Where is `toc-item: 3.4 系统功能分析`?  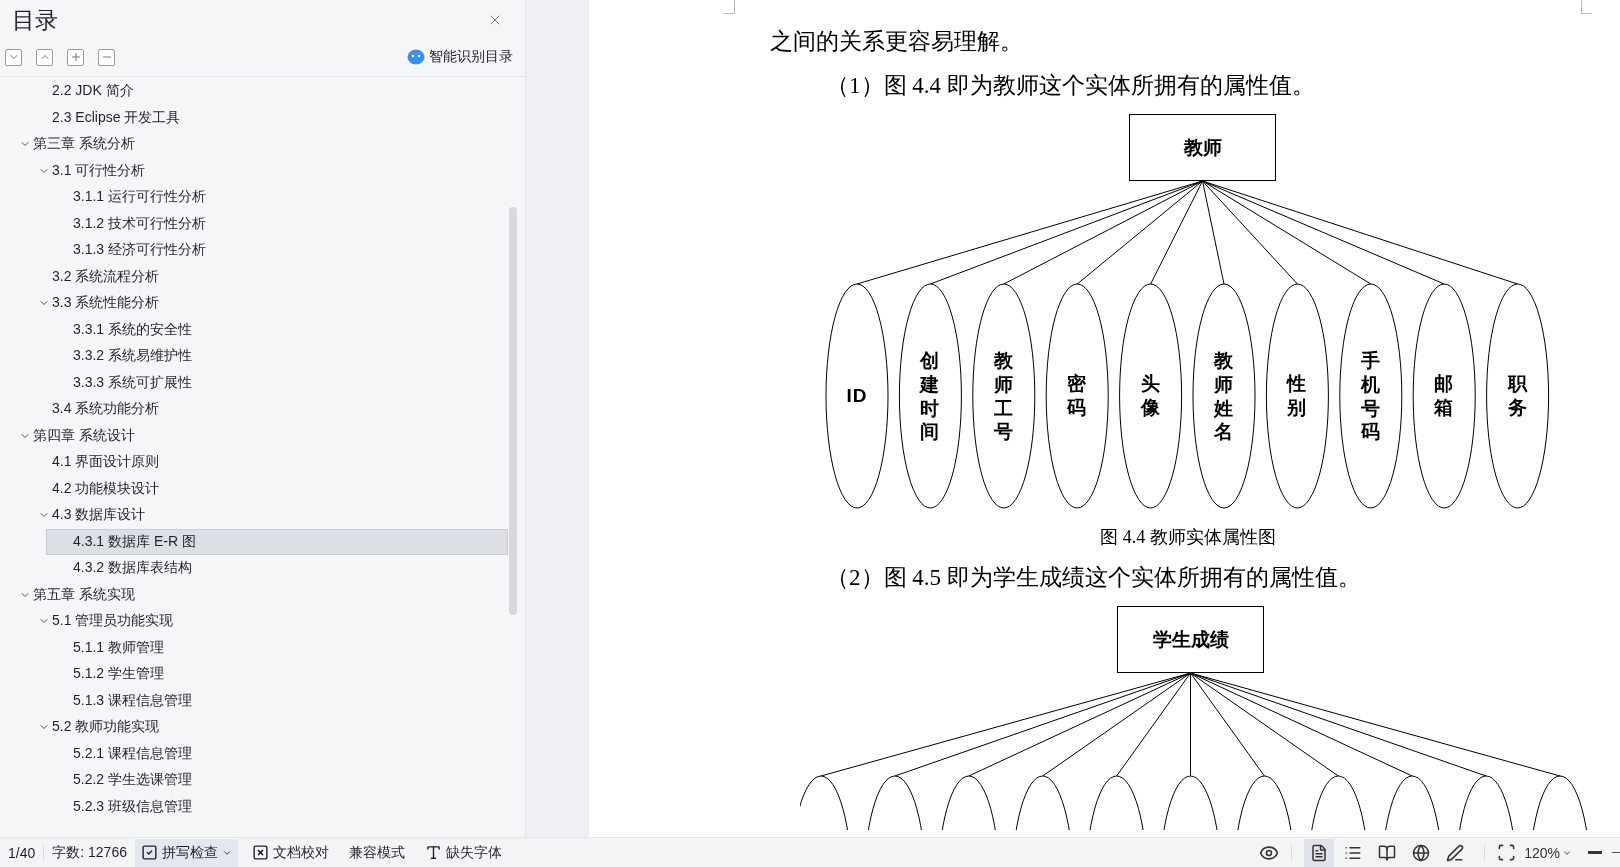
toc-item: 3.4 系统功能分析 is located at coordinates (267, 409).